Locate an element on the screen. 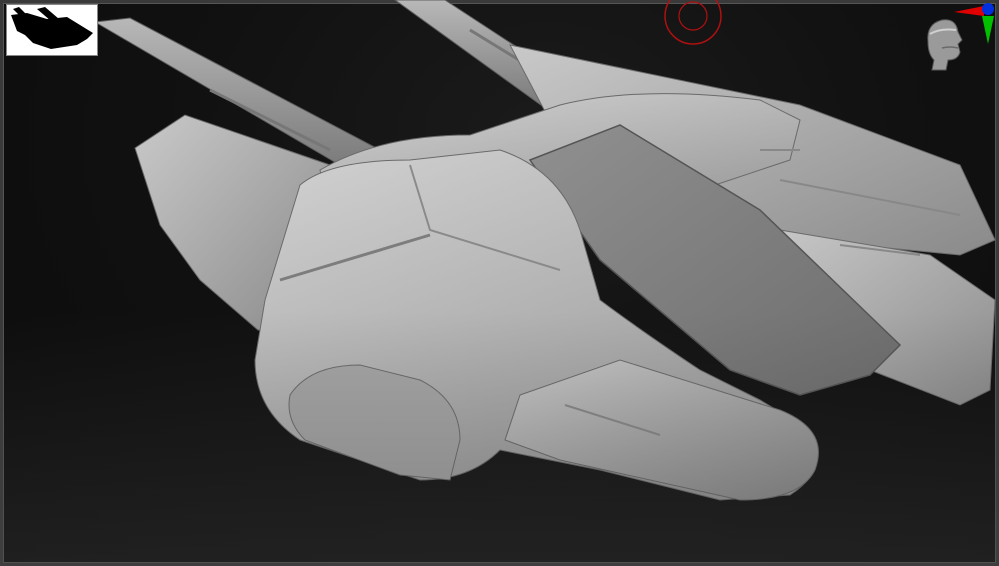 This screenshot has width=999, height=566. ship-silhouette-icon is located at coordinates (52, 28).